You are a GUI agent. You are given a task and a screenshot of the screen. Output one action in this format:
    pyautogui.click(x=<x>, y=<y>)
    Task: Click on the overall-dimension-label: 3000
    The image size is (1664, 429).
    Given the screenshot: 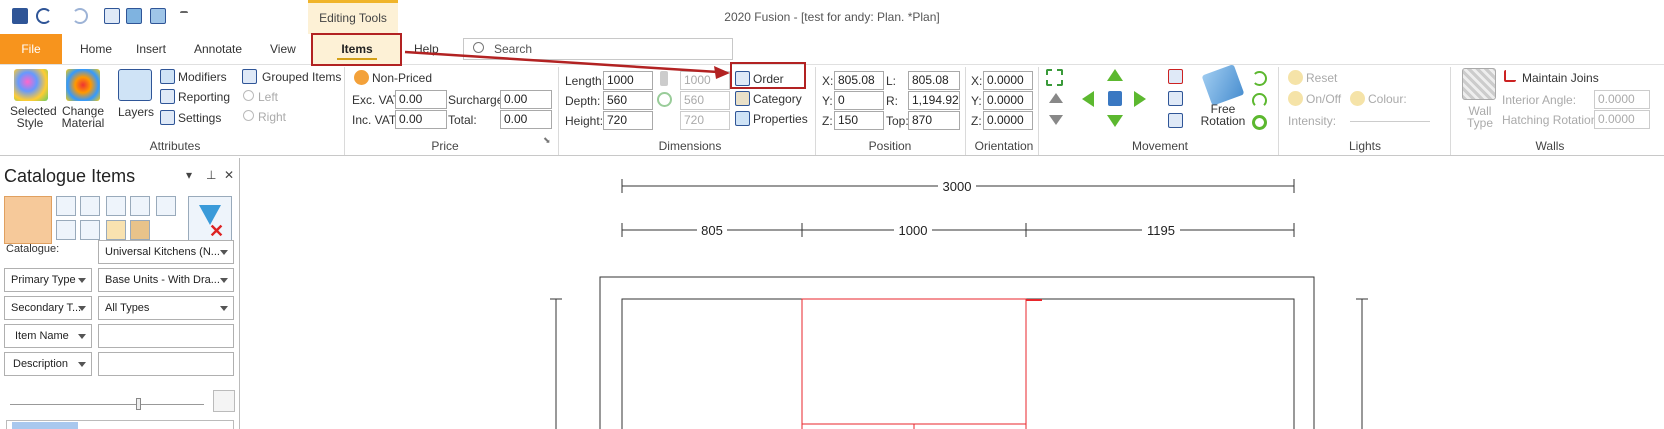 What is the action you would take?
    pyautogui.click(x=957, y=186)
    